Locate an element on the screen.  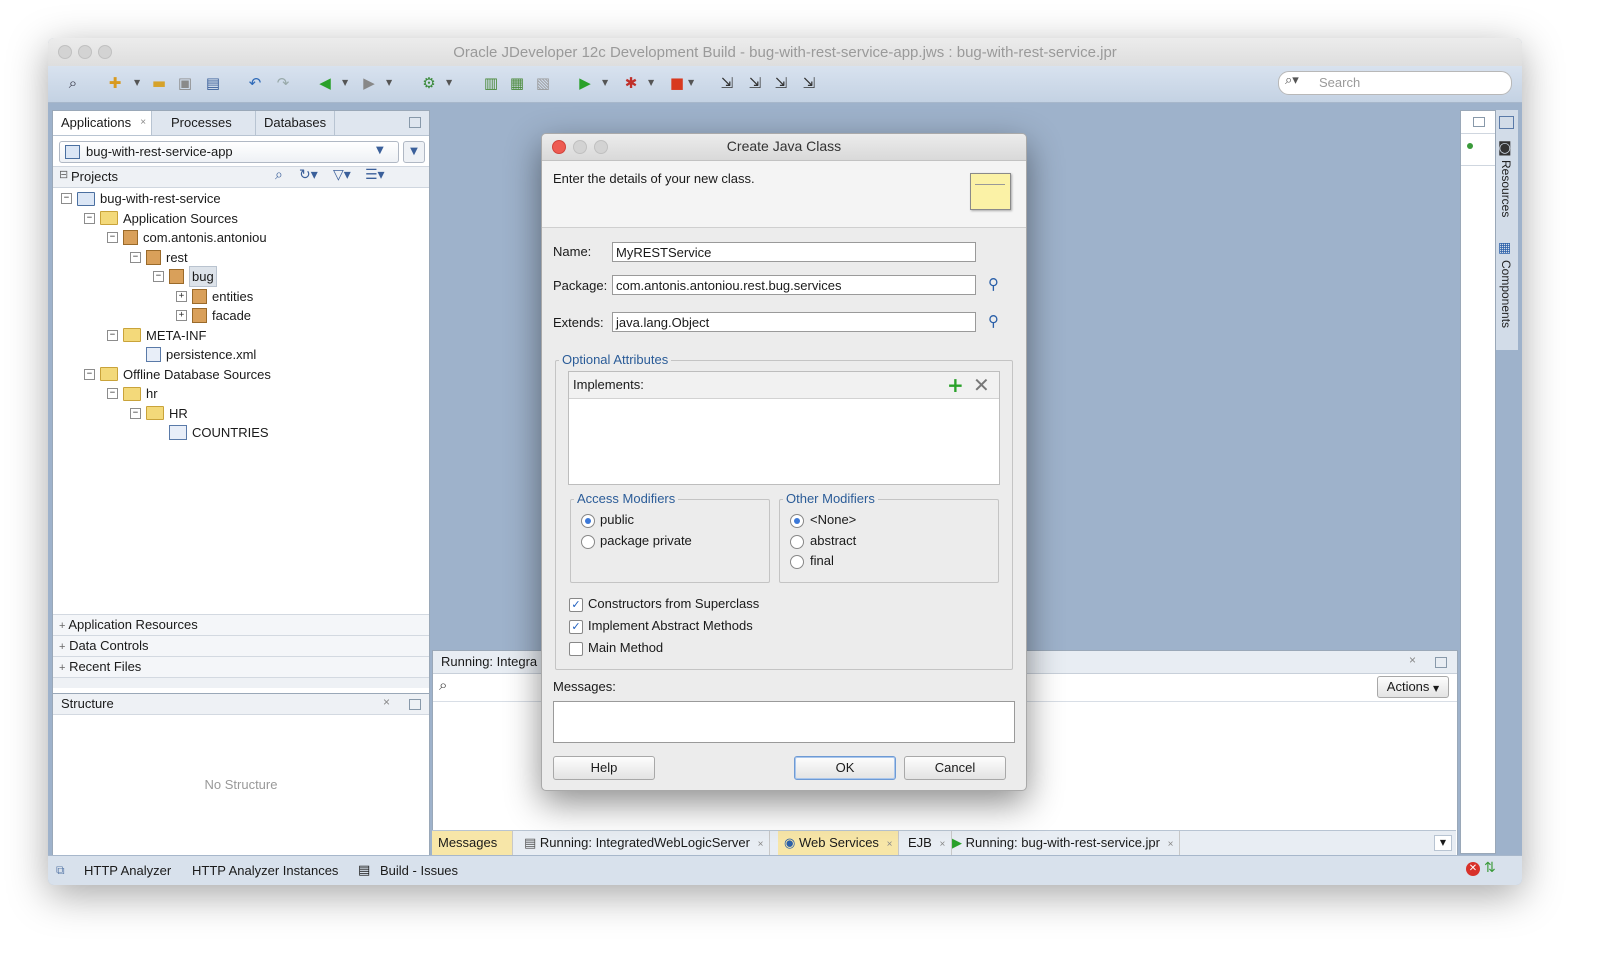
restore-icon is located at coordinates (1506, 122).